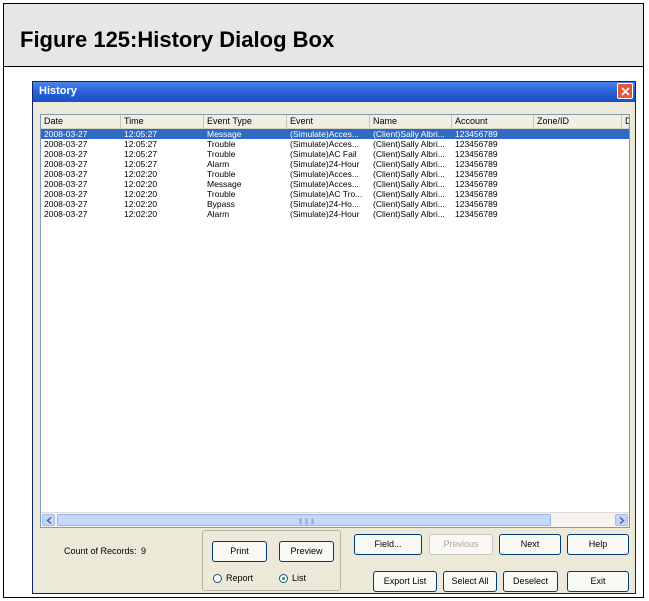 The image size is (649, 601). I want to click on select-all-button: Select All, so click(470, 581).